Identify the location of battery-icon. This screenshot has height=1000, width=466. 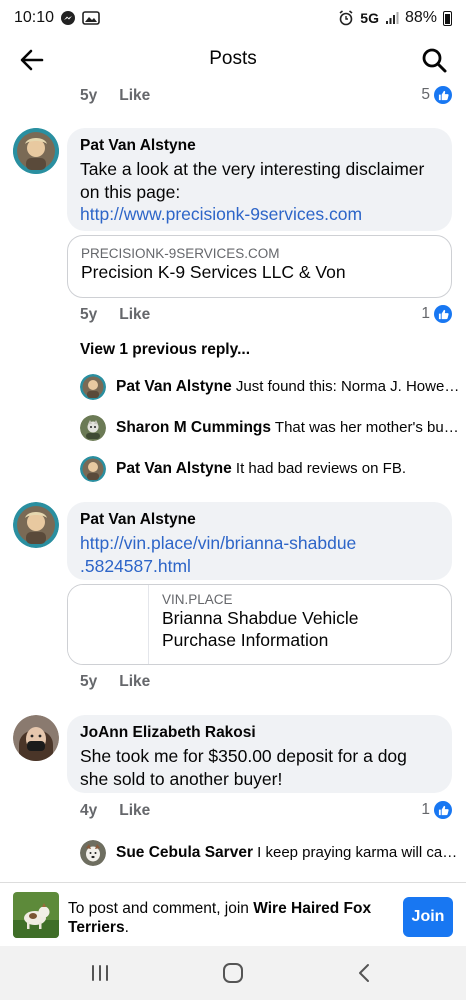
(447, 18).